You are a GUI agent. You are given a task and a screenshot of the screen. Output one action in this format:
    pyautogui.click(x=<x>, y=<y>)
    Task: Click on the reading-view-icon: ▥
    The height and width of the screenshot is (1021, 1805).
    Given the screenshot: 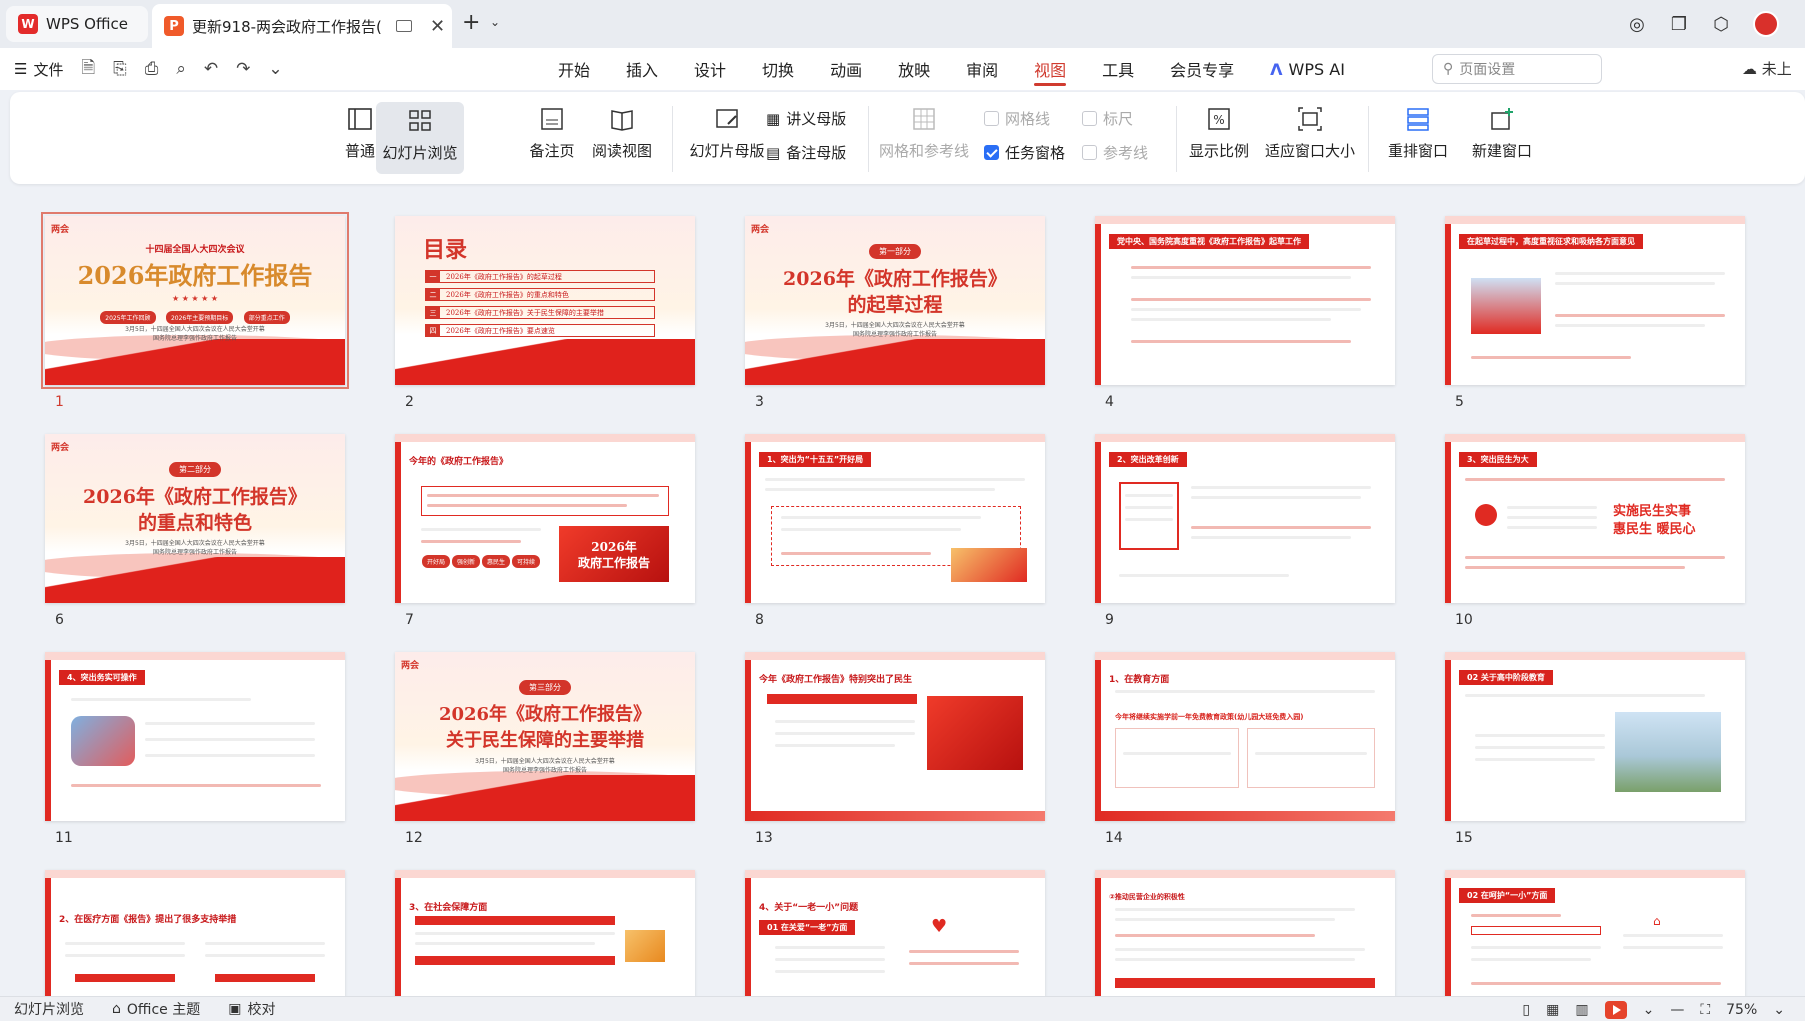 What is the action you would take?
    pyautogui.click(x=1581, y=1010)
    